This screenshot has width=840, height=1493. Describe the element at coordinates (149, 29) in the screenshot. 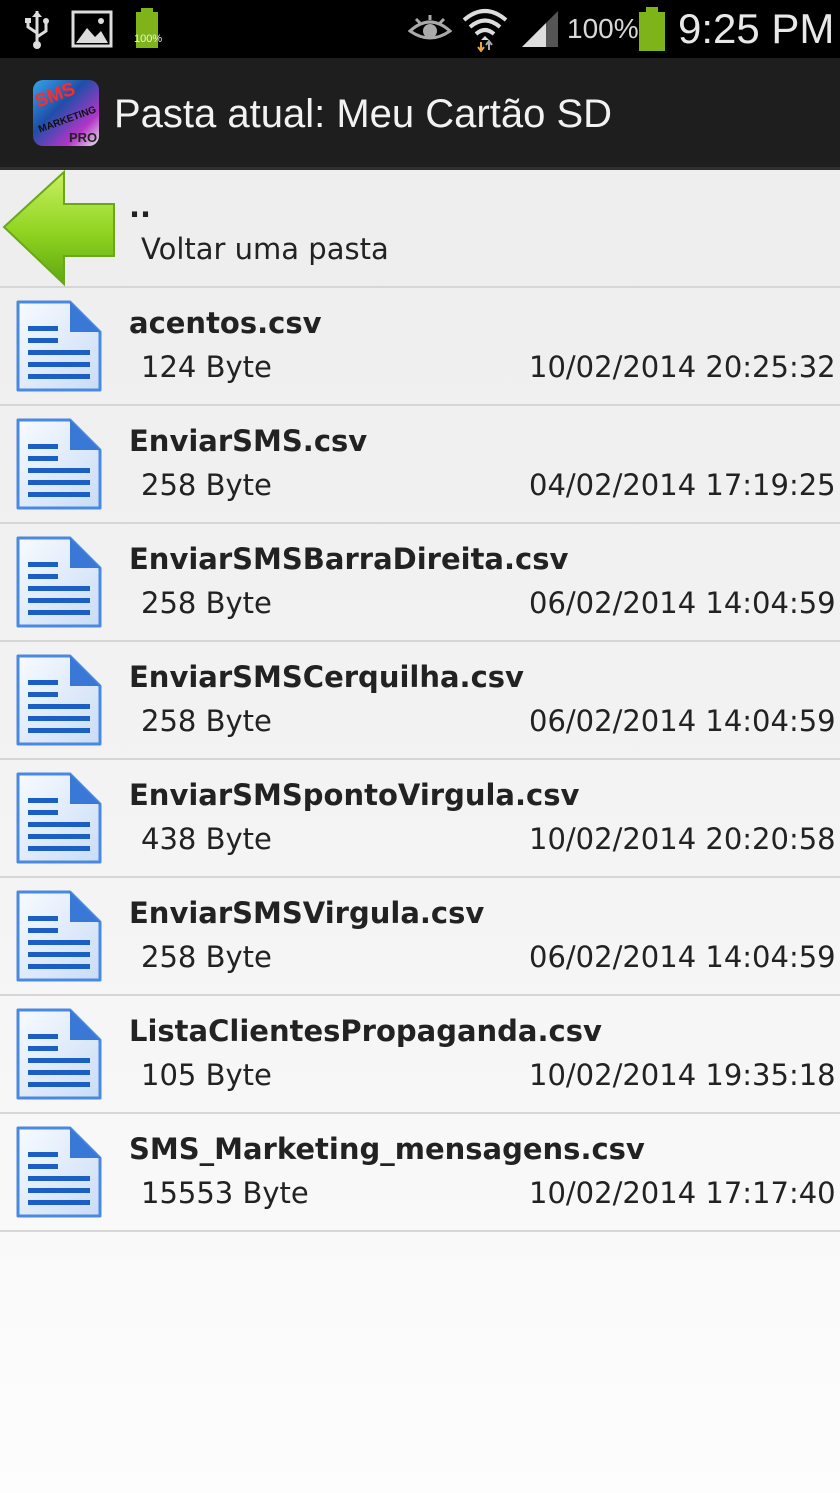

I see `battery-small-icon: 100%` at that location.